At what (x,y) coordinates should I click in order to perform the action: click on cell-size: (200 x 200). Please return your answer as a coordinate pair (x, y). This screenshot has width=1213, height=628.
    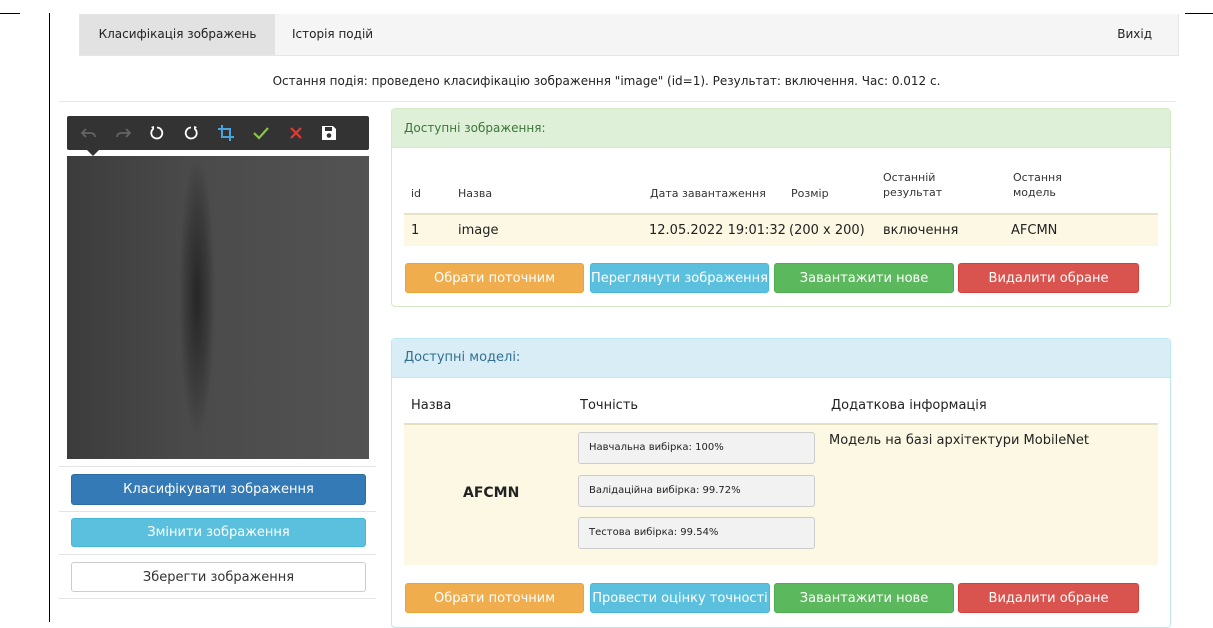
    Looking at the image, I should click on (827, 230).